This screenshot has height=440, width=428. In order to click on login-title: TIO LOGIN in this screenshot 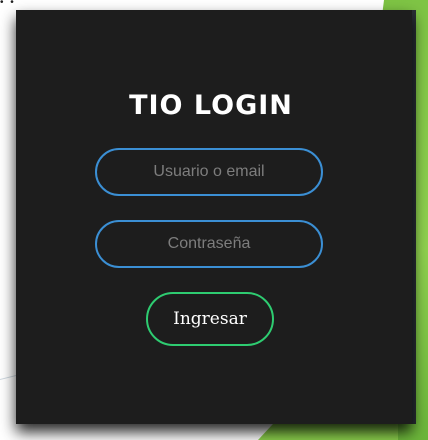, I will do `click(211, 105)`.